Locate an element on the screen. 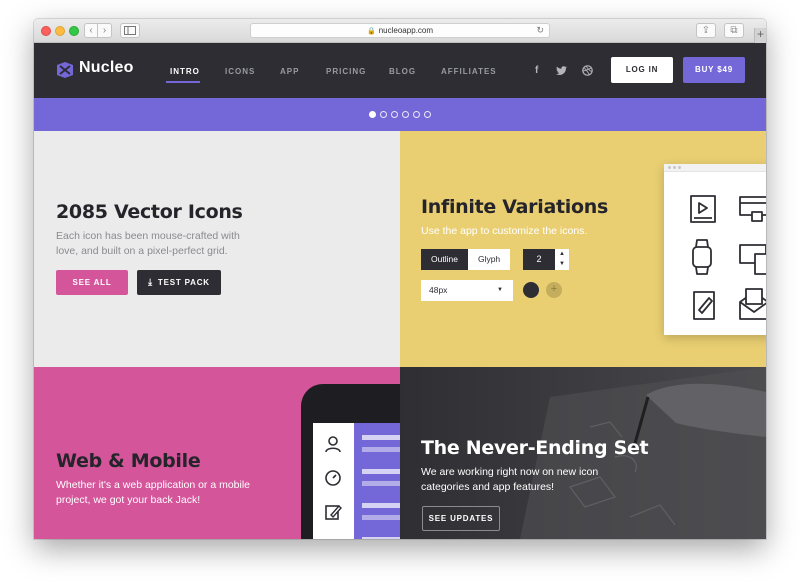  buy-button: BUY $49 is located at coordinates (714, 70).